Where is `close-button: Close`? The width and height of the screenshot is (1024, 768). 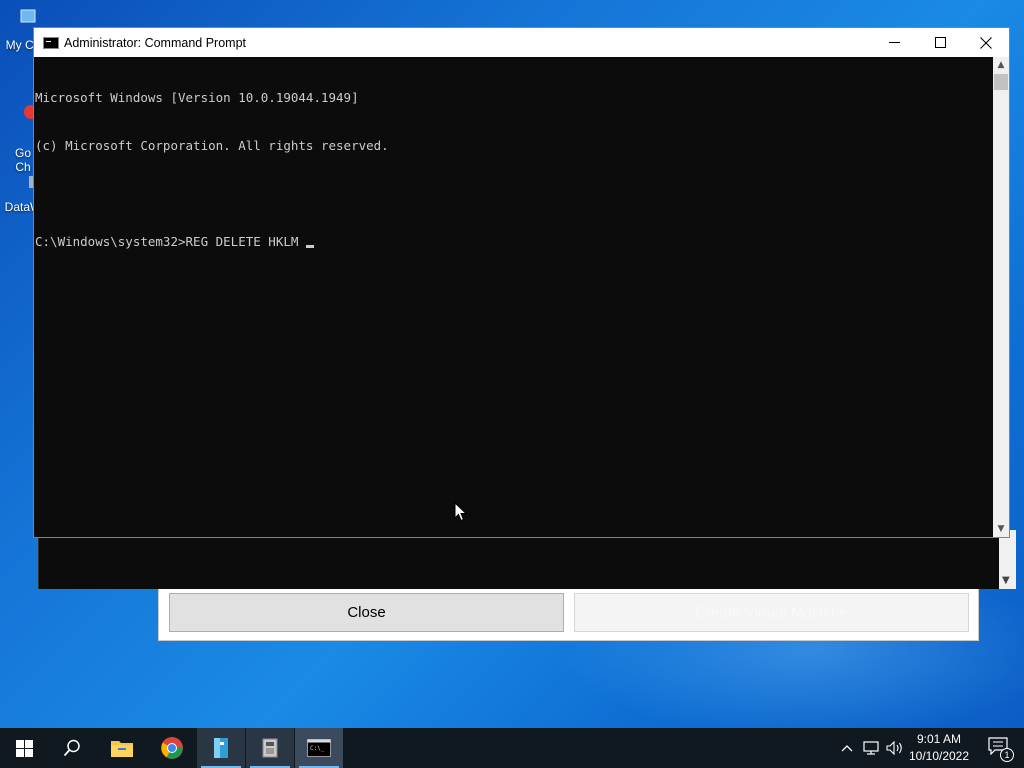 close-button: Close is located at coordinates (366, 612).